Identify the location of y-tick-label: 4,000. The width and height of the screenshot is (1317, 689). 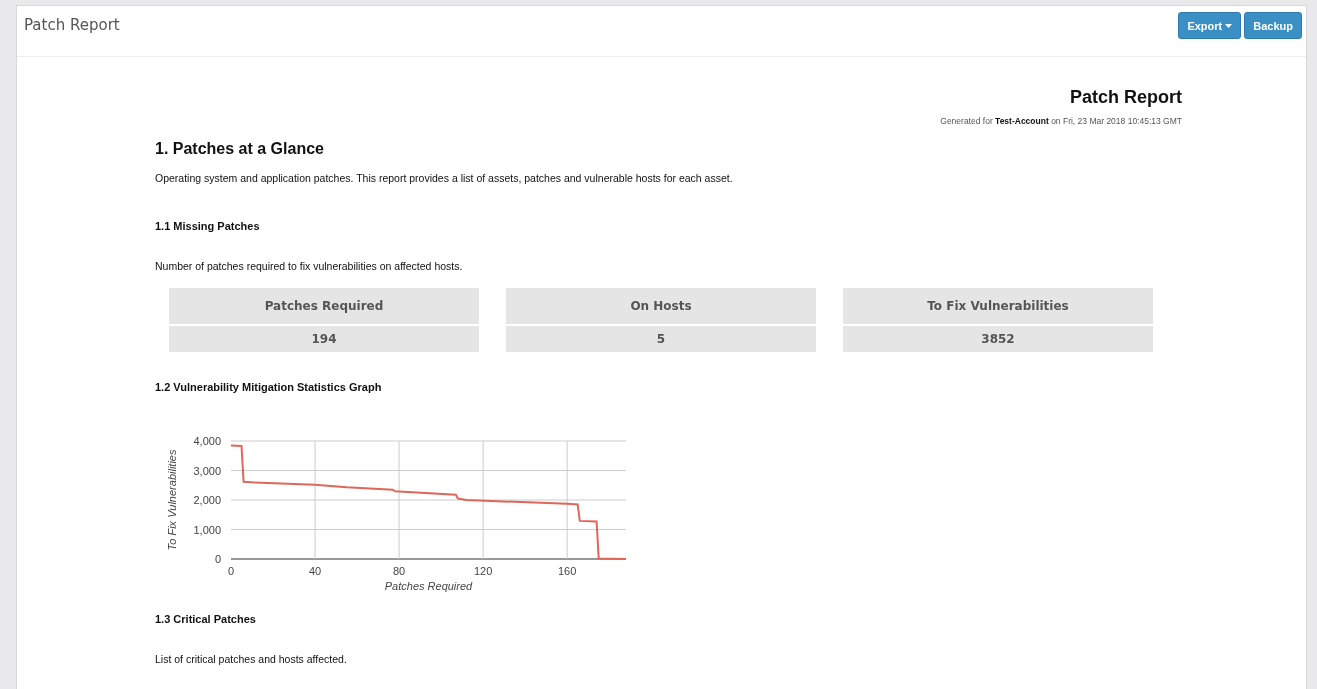
(207, 441).